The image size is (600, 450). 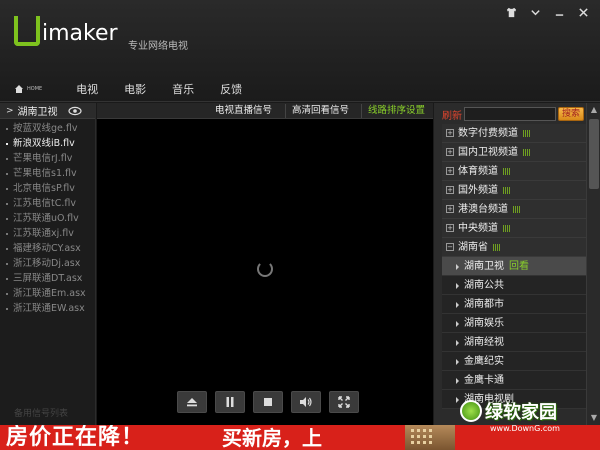 I want to click on fullscreen-button, so click(x=344, y=402).